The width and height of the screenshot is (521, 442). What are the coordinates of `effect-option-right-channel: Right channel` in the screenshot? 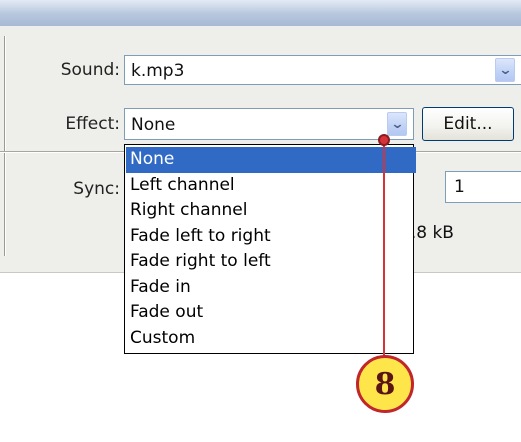 It's located at (271, 211).